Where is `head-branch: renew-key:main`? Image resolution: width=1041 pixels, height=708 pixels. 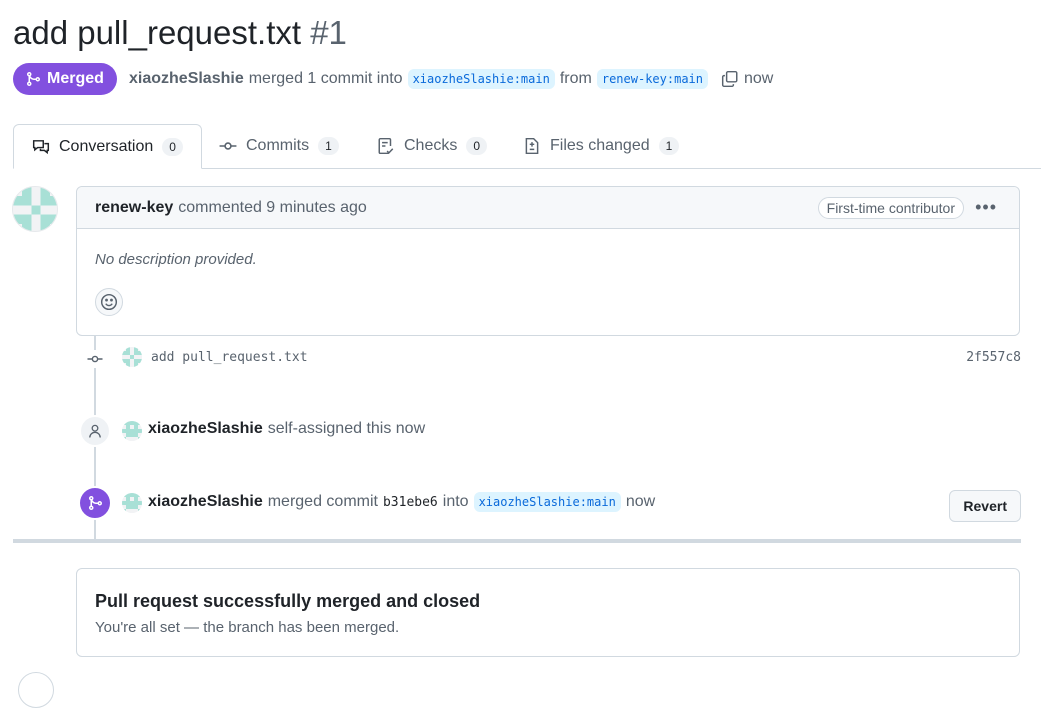
head-branch: renew-key:main is located at coordinates (652, 79).